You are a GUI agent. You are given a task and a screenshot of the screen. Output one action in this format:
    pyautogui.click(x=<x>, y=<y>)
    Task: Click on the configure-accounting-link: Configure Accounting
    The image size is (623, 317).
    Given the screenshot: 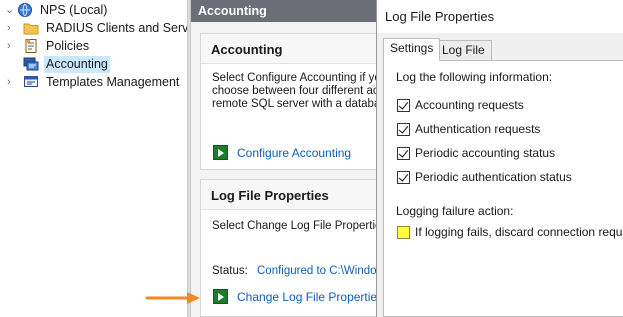 What is the action you would take?
    pyautogui.click(x=282, y=152)
    